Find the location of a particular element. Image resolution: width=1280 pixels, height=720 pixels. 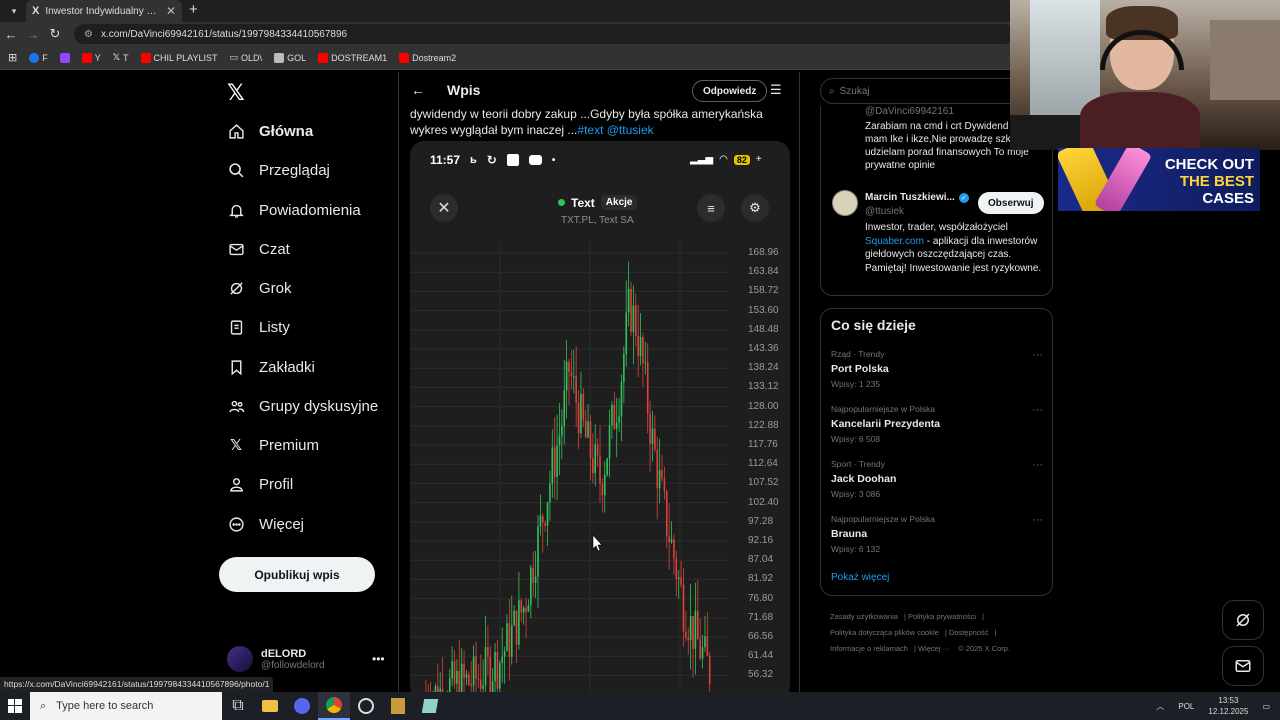

discord-icon is located at coordinates (302, 706).